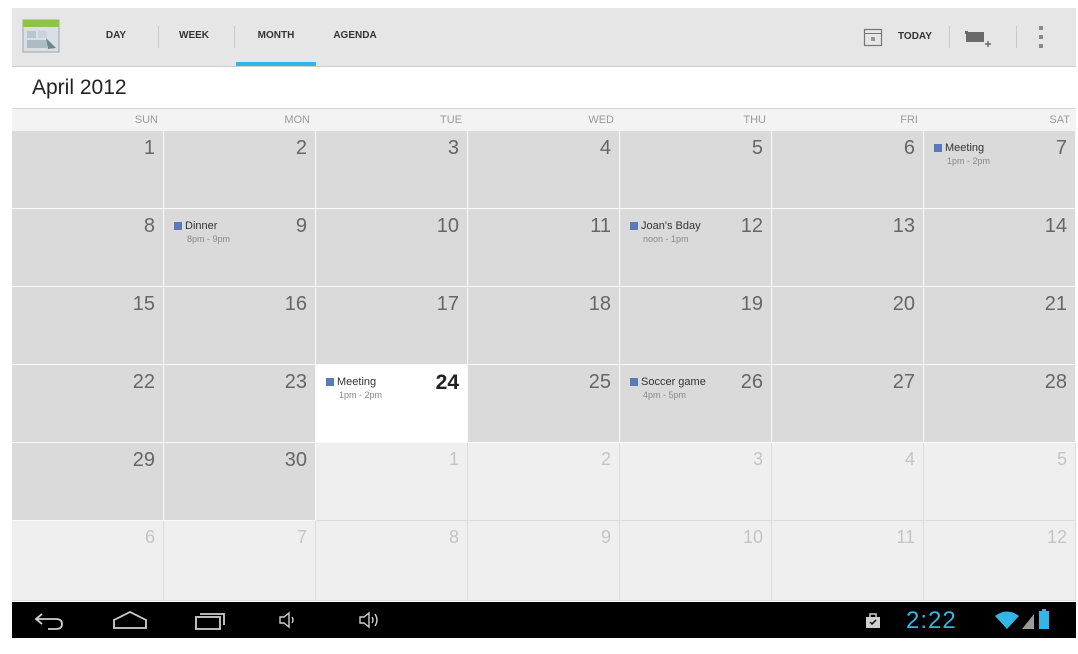 This screenshot has height=654, width=1078. I want to click on day-cell: 16, so click(240, 326).